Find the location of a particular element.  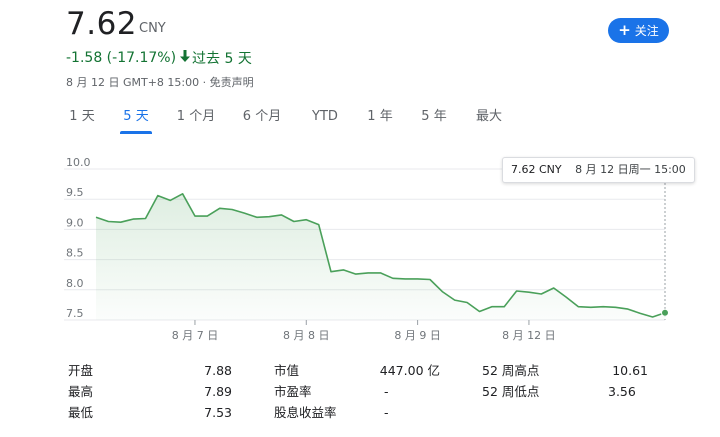

tab-1-month: 1 个月 is located at coordinates (196, 118).